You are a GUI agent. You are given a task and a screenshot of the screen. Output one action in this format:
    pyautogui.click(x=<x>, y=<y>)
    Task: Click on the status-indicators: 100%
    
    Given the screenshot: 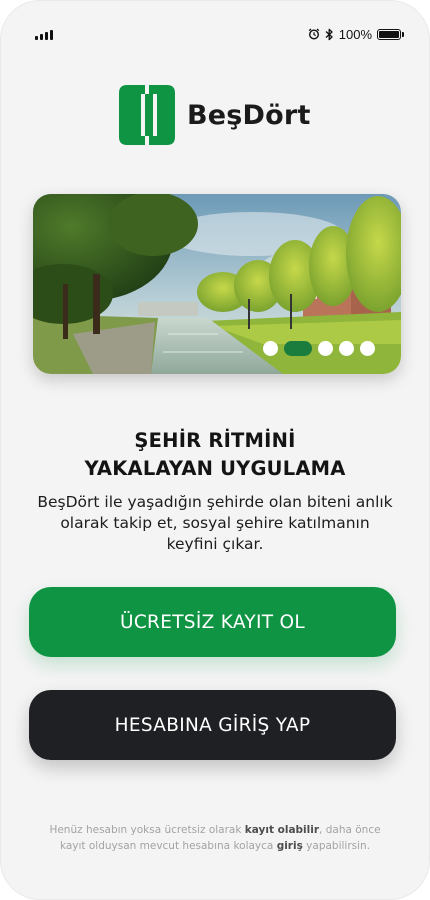 What is the action you would take?
    pyautogui.click(x=356, y=34)
    